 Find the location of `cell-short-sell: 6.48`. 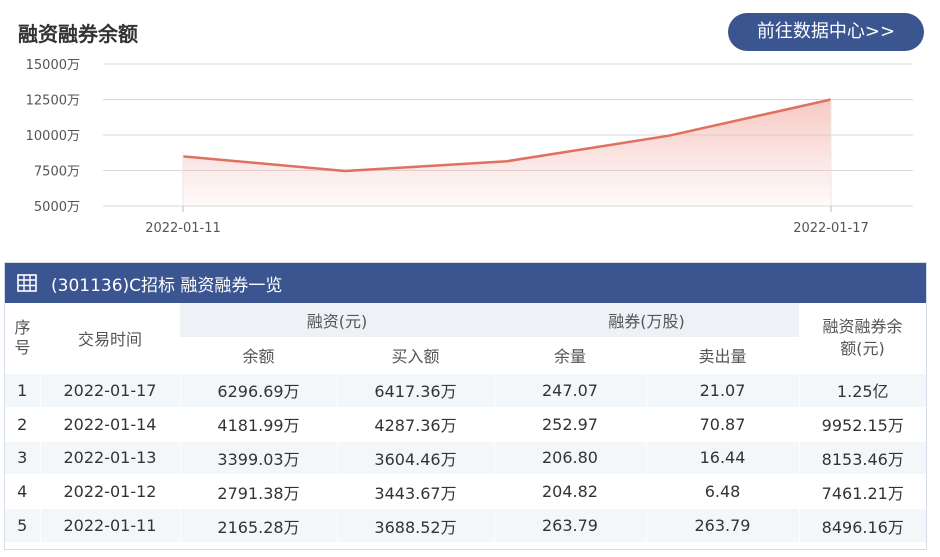

cell-short-sell: 6.48 is located at coordinates (722, 491).